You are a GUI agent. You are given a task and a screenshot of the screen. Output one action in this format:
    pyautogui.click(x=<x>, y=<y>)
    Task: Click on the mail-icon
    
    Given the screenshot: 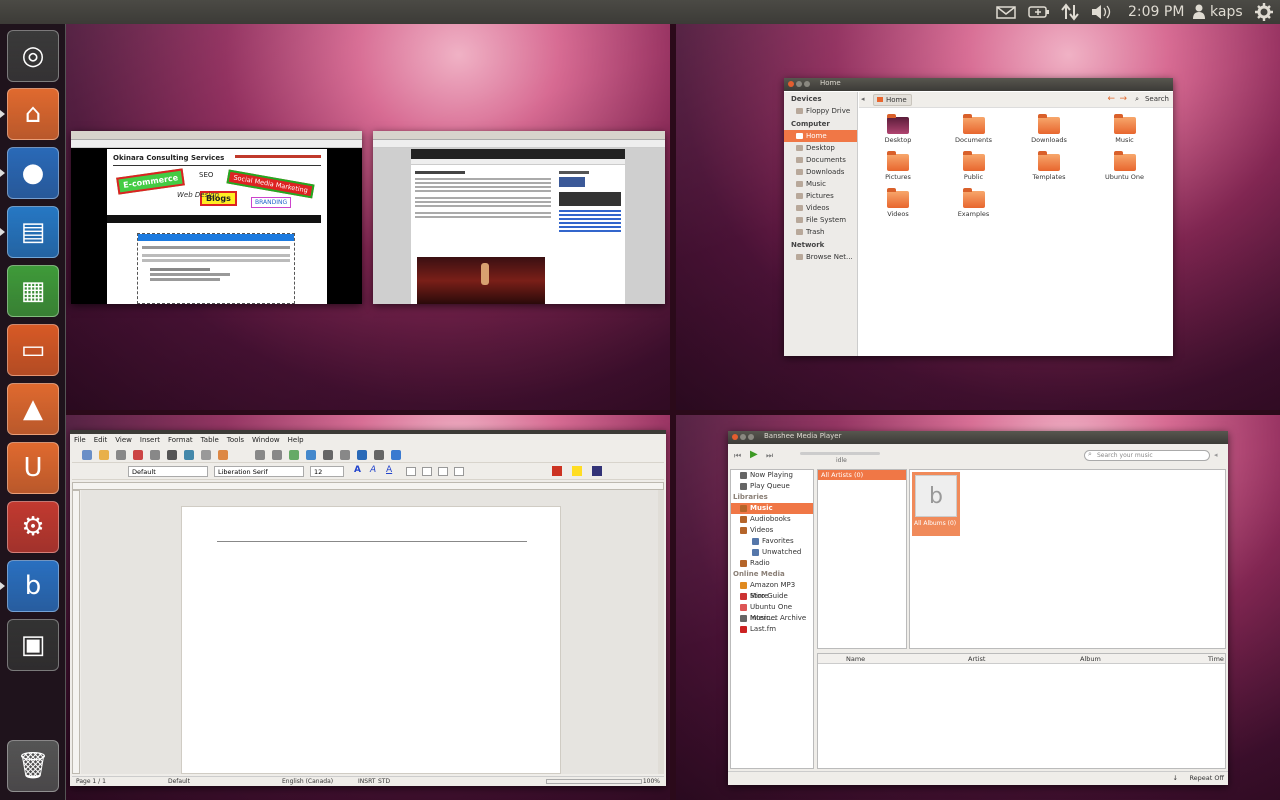 What is the action you would take?
    pyautogui.click(x=1006, y=12)
    